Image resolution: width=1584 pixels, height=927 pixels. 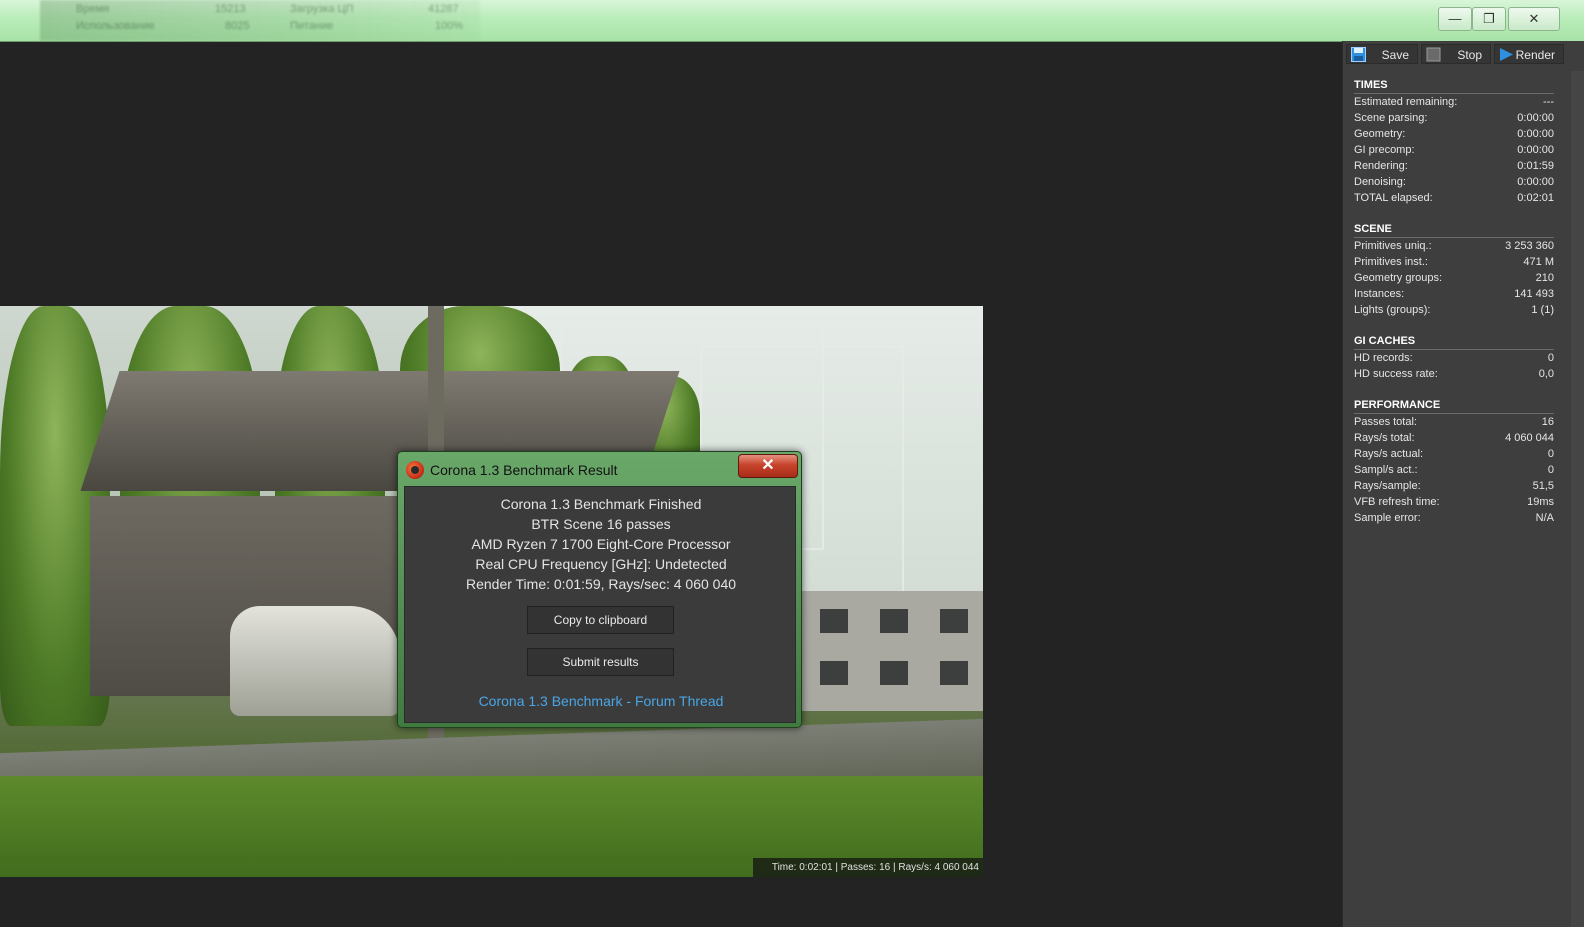 I want to click on render-toolbar: Save Stop Render, so click(x=1463, y=54).